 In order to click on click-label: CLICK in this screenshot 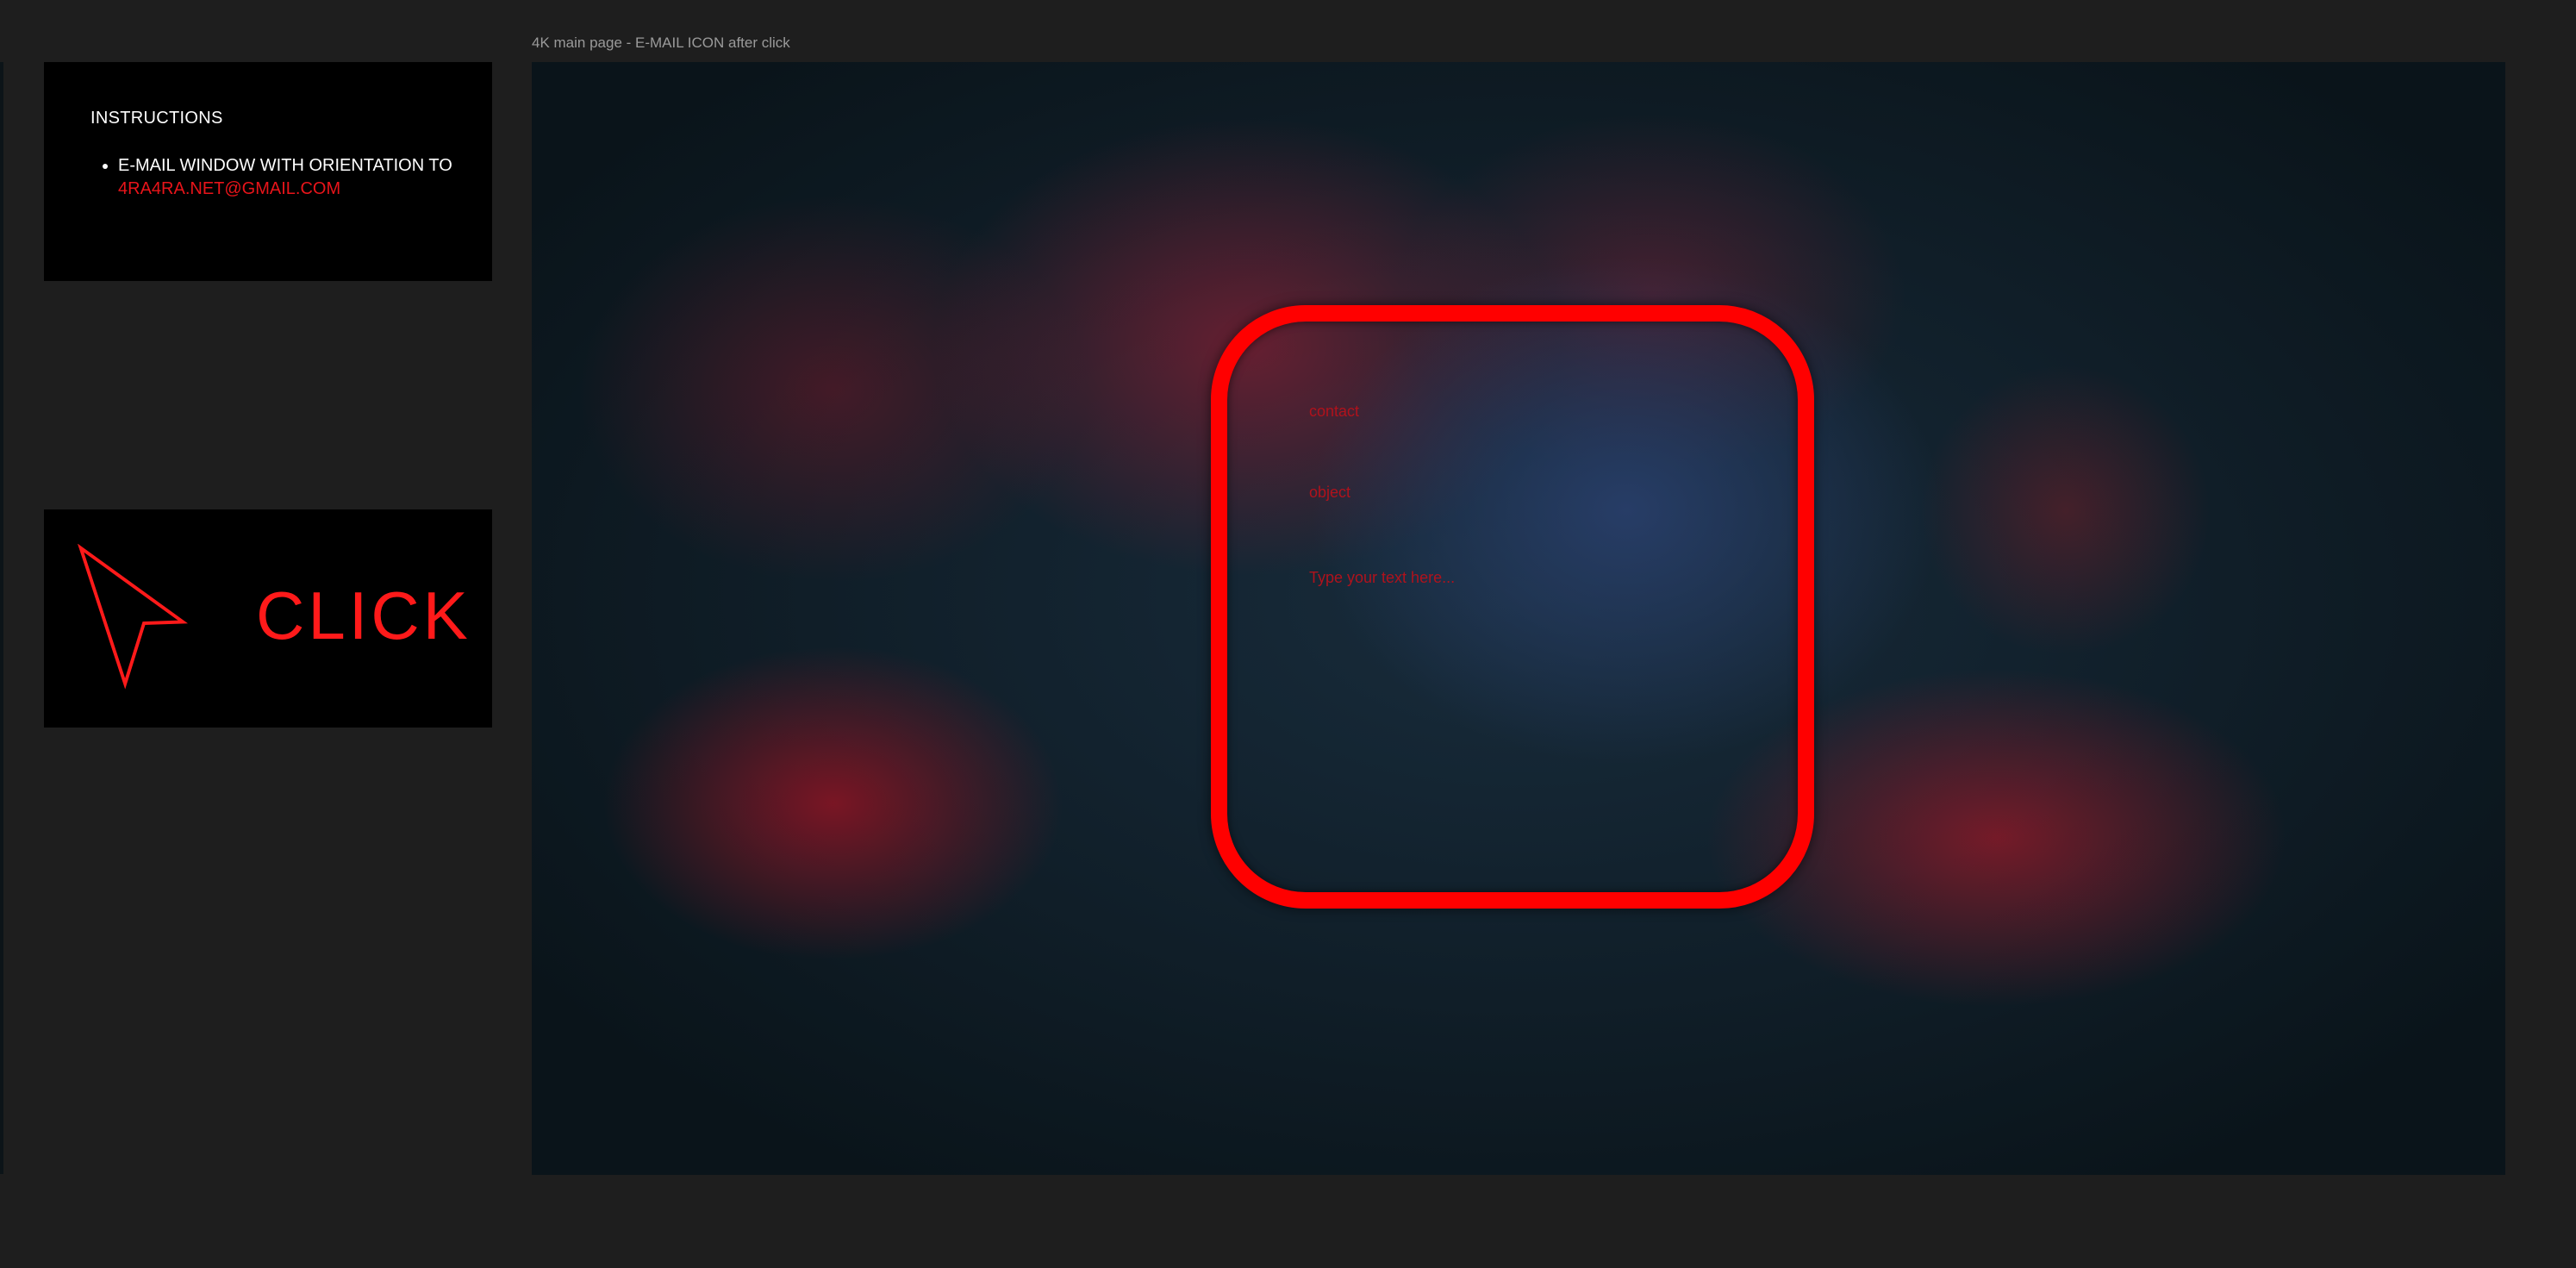, I will do `click(363, 615)`.